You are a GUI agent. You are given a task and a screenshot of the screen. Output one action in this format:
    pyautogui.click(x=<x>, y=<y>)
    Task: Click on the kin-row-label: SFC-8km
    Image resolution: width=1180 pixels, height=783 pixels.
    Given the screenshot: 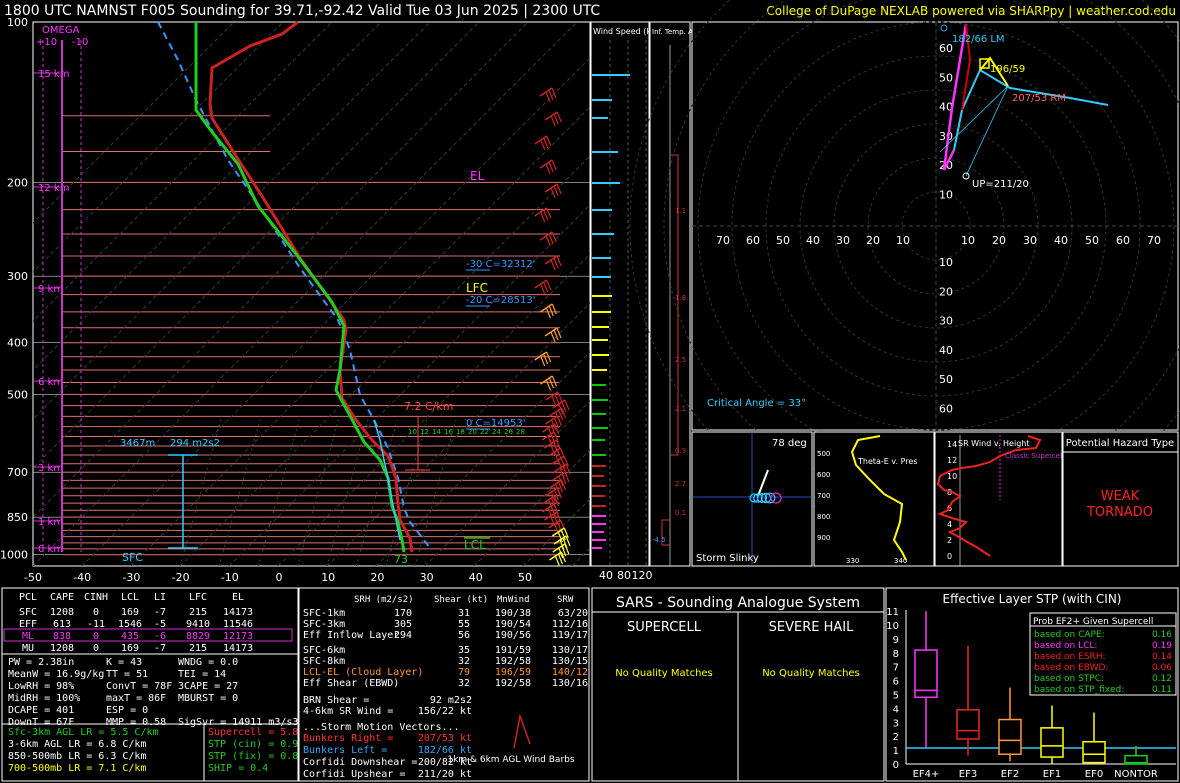 What is the action you would take?
    pyautogui.click(x=324, y=661)
    